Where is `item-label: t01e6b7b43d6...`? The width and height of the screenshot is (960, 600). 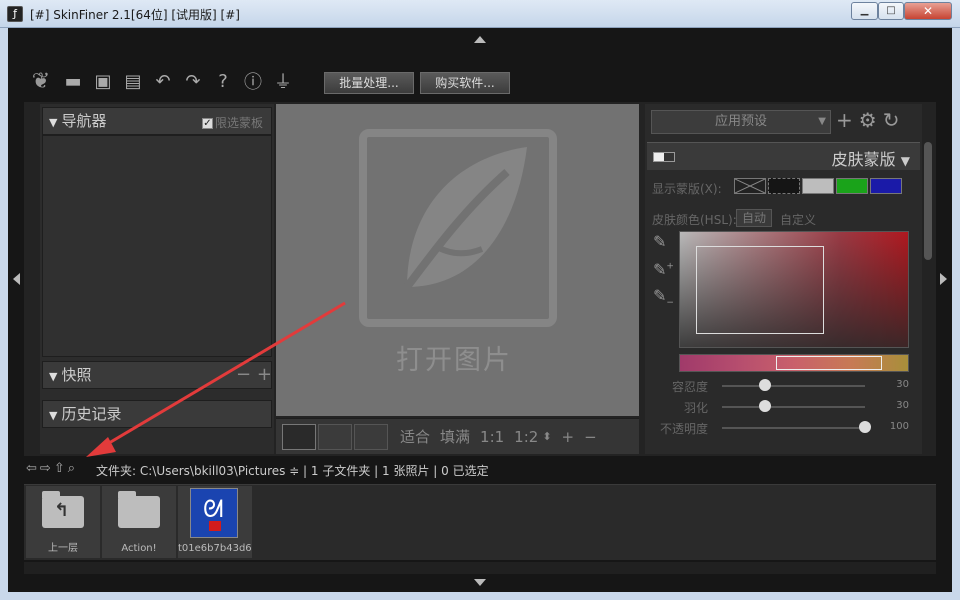
item-label: t01e6b7b43d6... is located at coordinates (215, 548).